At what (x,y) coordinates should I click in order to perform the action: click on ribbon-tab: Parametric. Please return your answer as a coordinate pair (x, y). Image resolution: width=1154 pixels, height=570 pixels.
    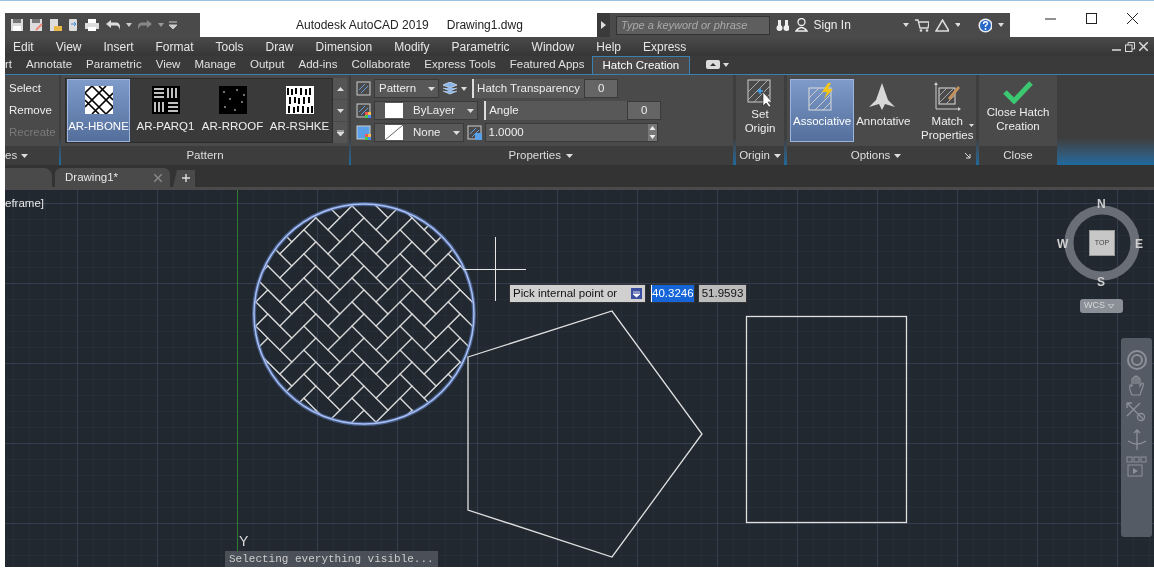
    Looking at the image, I should click on (114, 65).